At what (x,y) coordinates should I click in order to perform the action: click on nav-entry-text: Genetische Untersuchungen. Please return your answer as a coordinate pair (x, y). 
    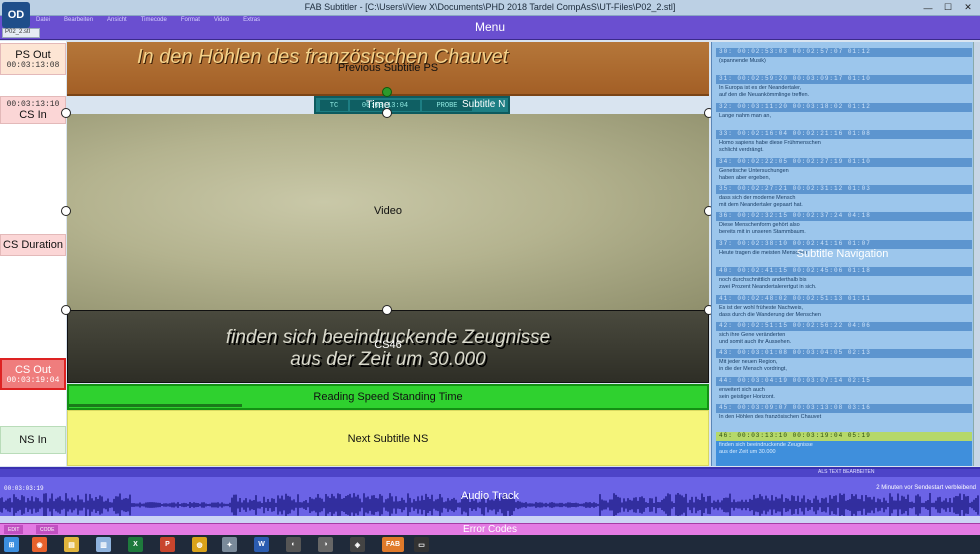
    Looking at the image, I should click on (754, 170).